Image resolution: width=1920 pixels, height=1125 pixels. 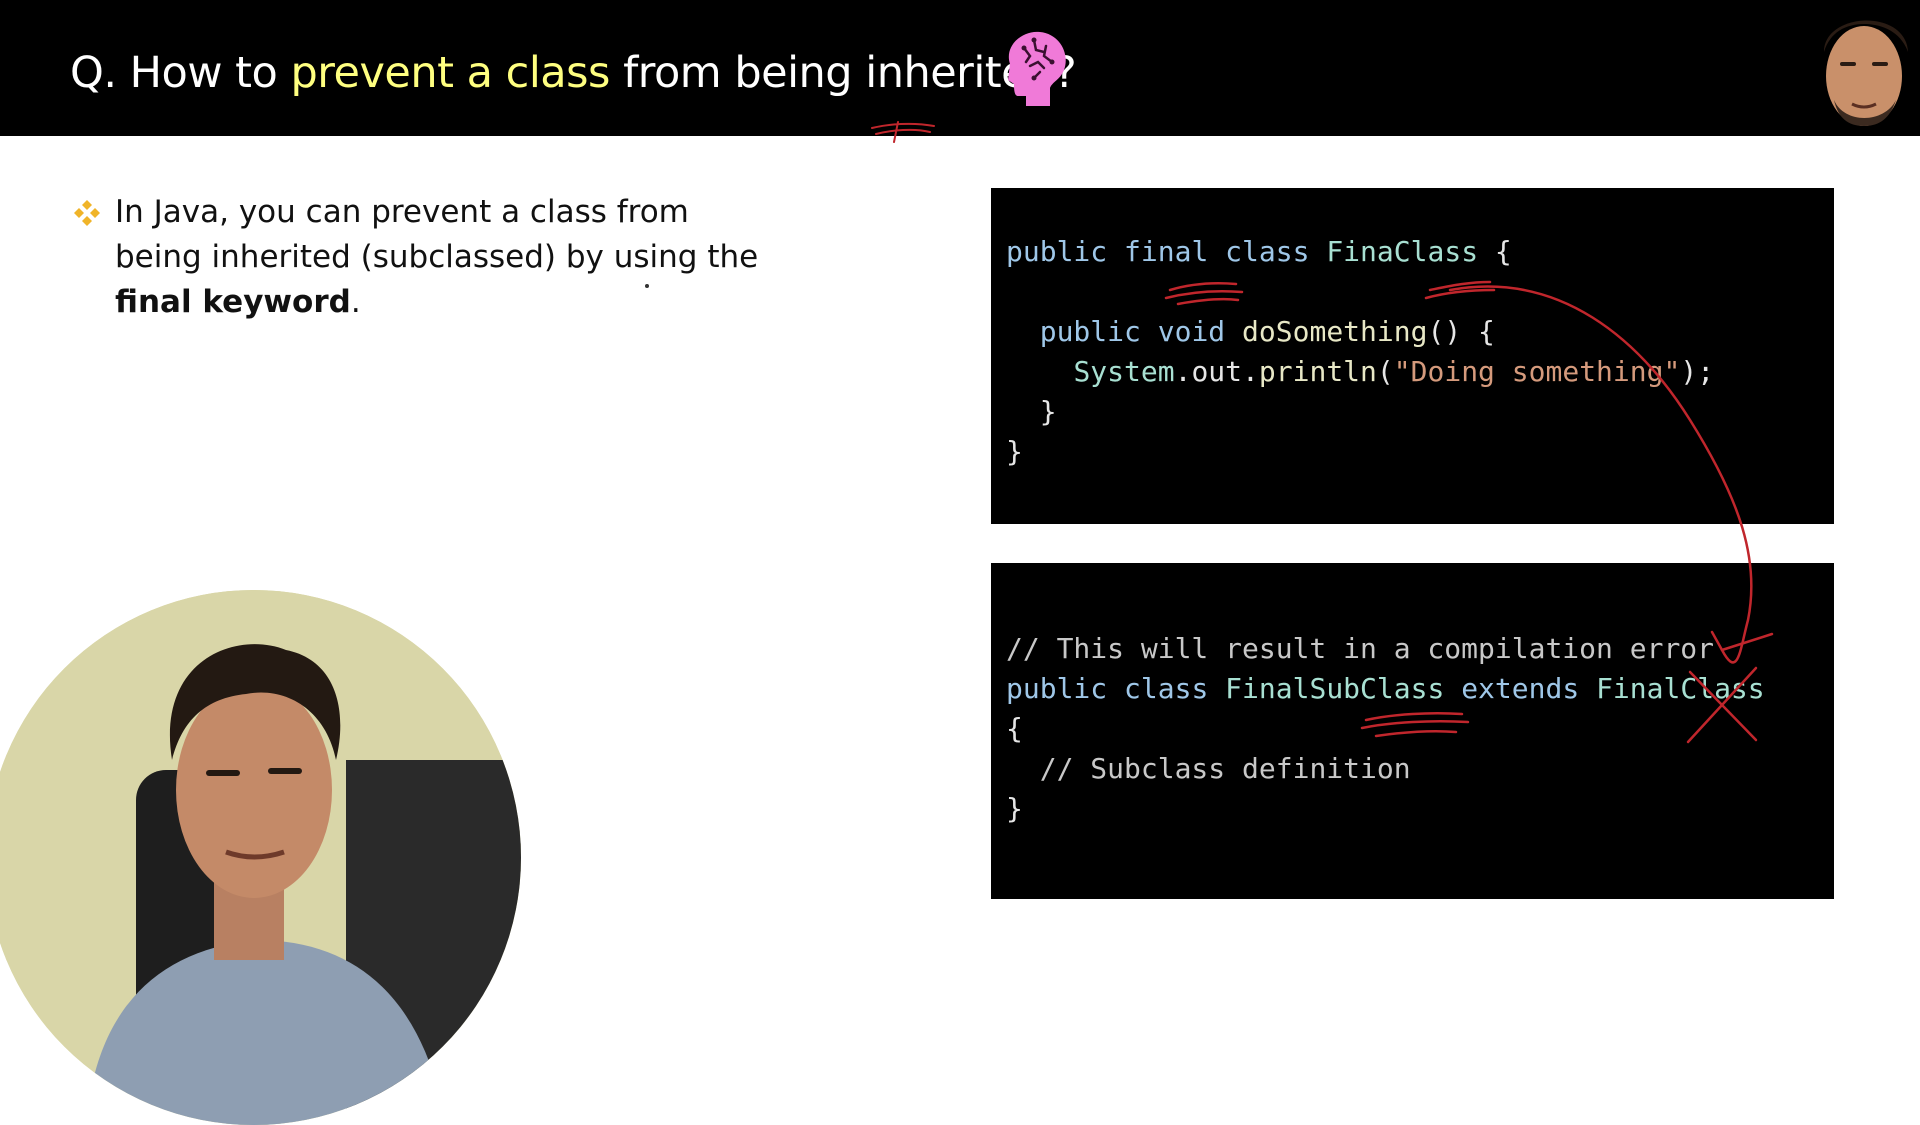 What do you see at coordinates (647, 286) in the screenshot?
I see `stray-mark` at bounding box center [647, 286].